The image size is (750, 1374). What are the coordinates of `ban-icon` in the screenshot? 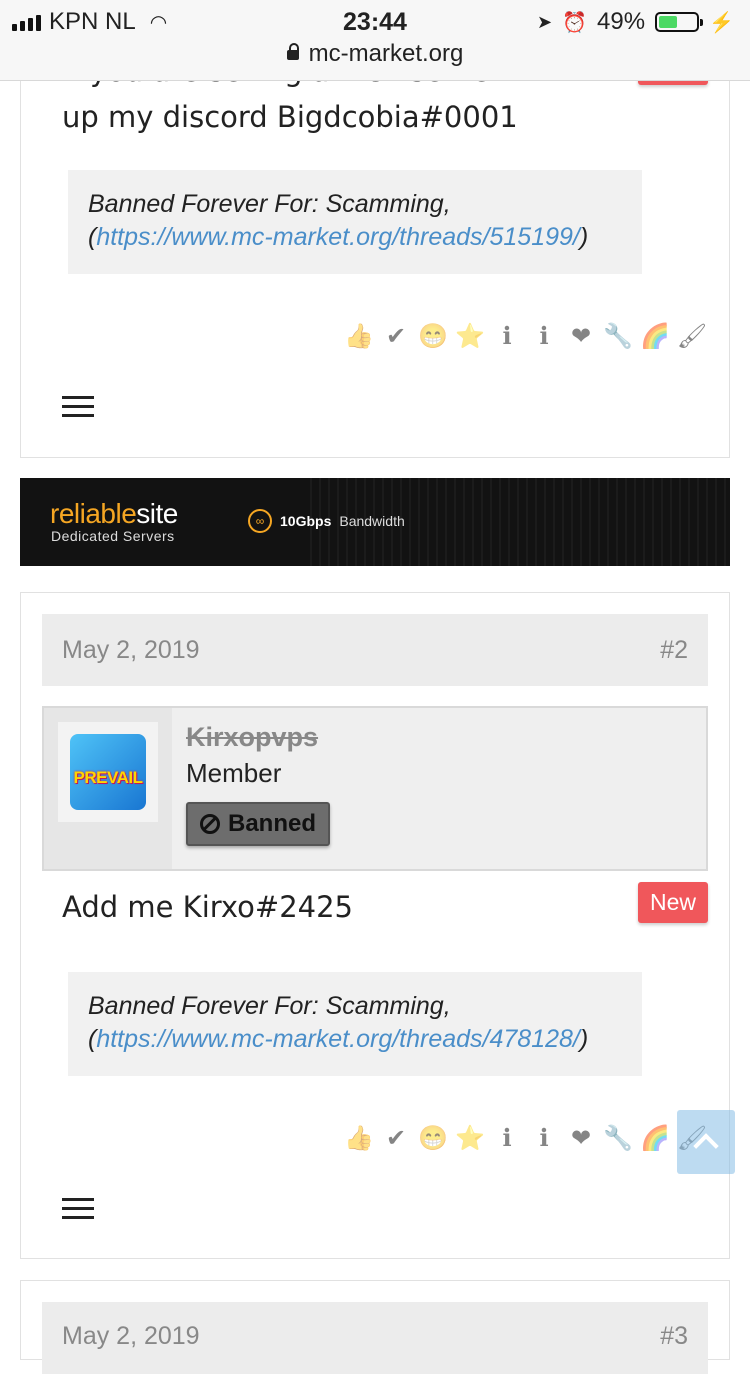 It's located at (210, 824).